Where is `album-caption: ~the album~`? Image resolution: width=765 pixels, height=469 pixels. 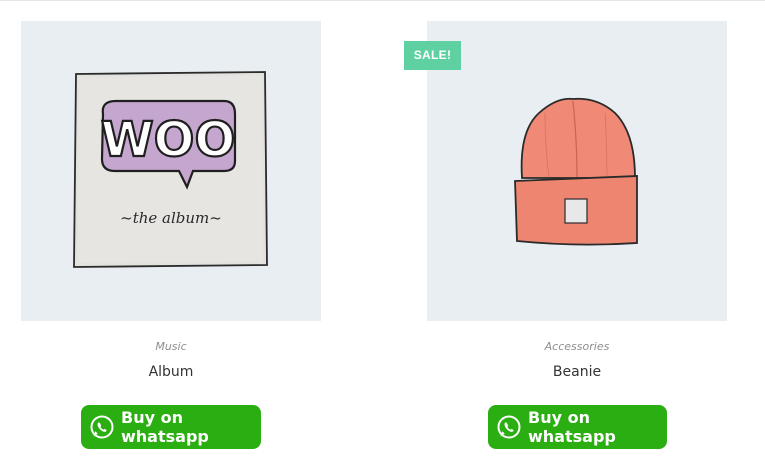
album-caption: ~the album~ is located at coordinates (171, 218).